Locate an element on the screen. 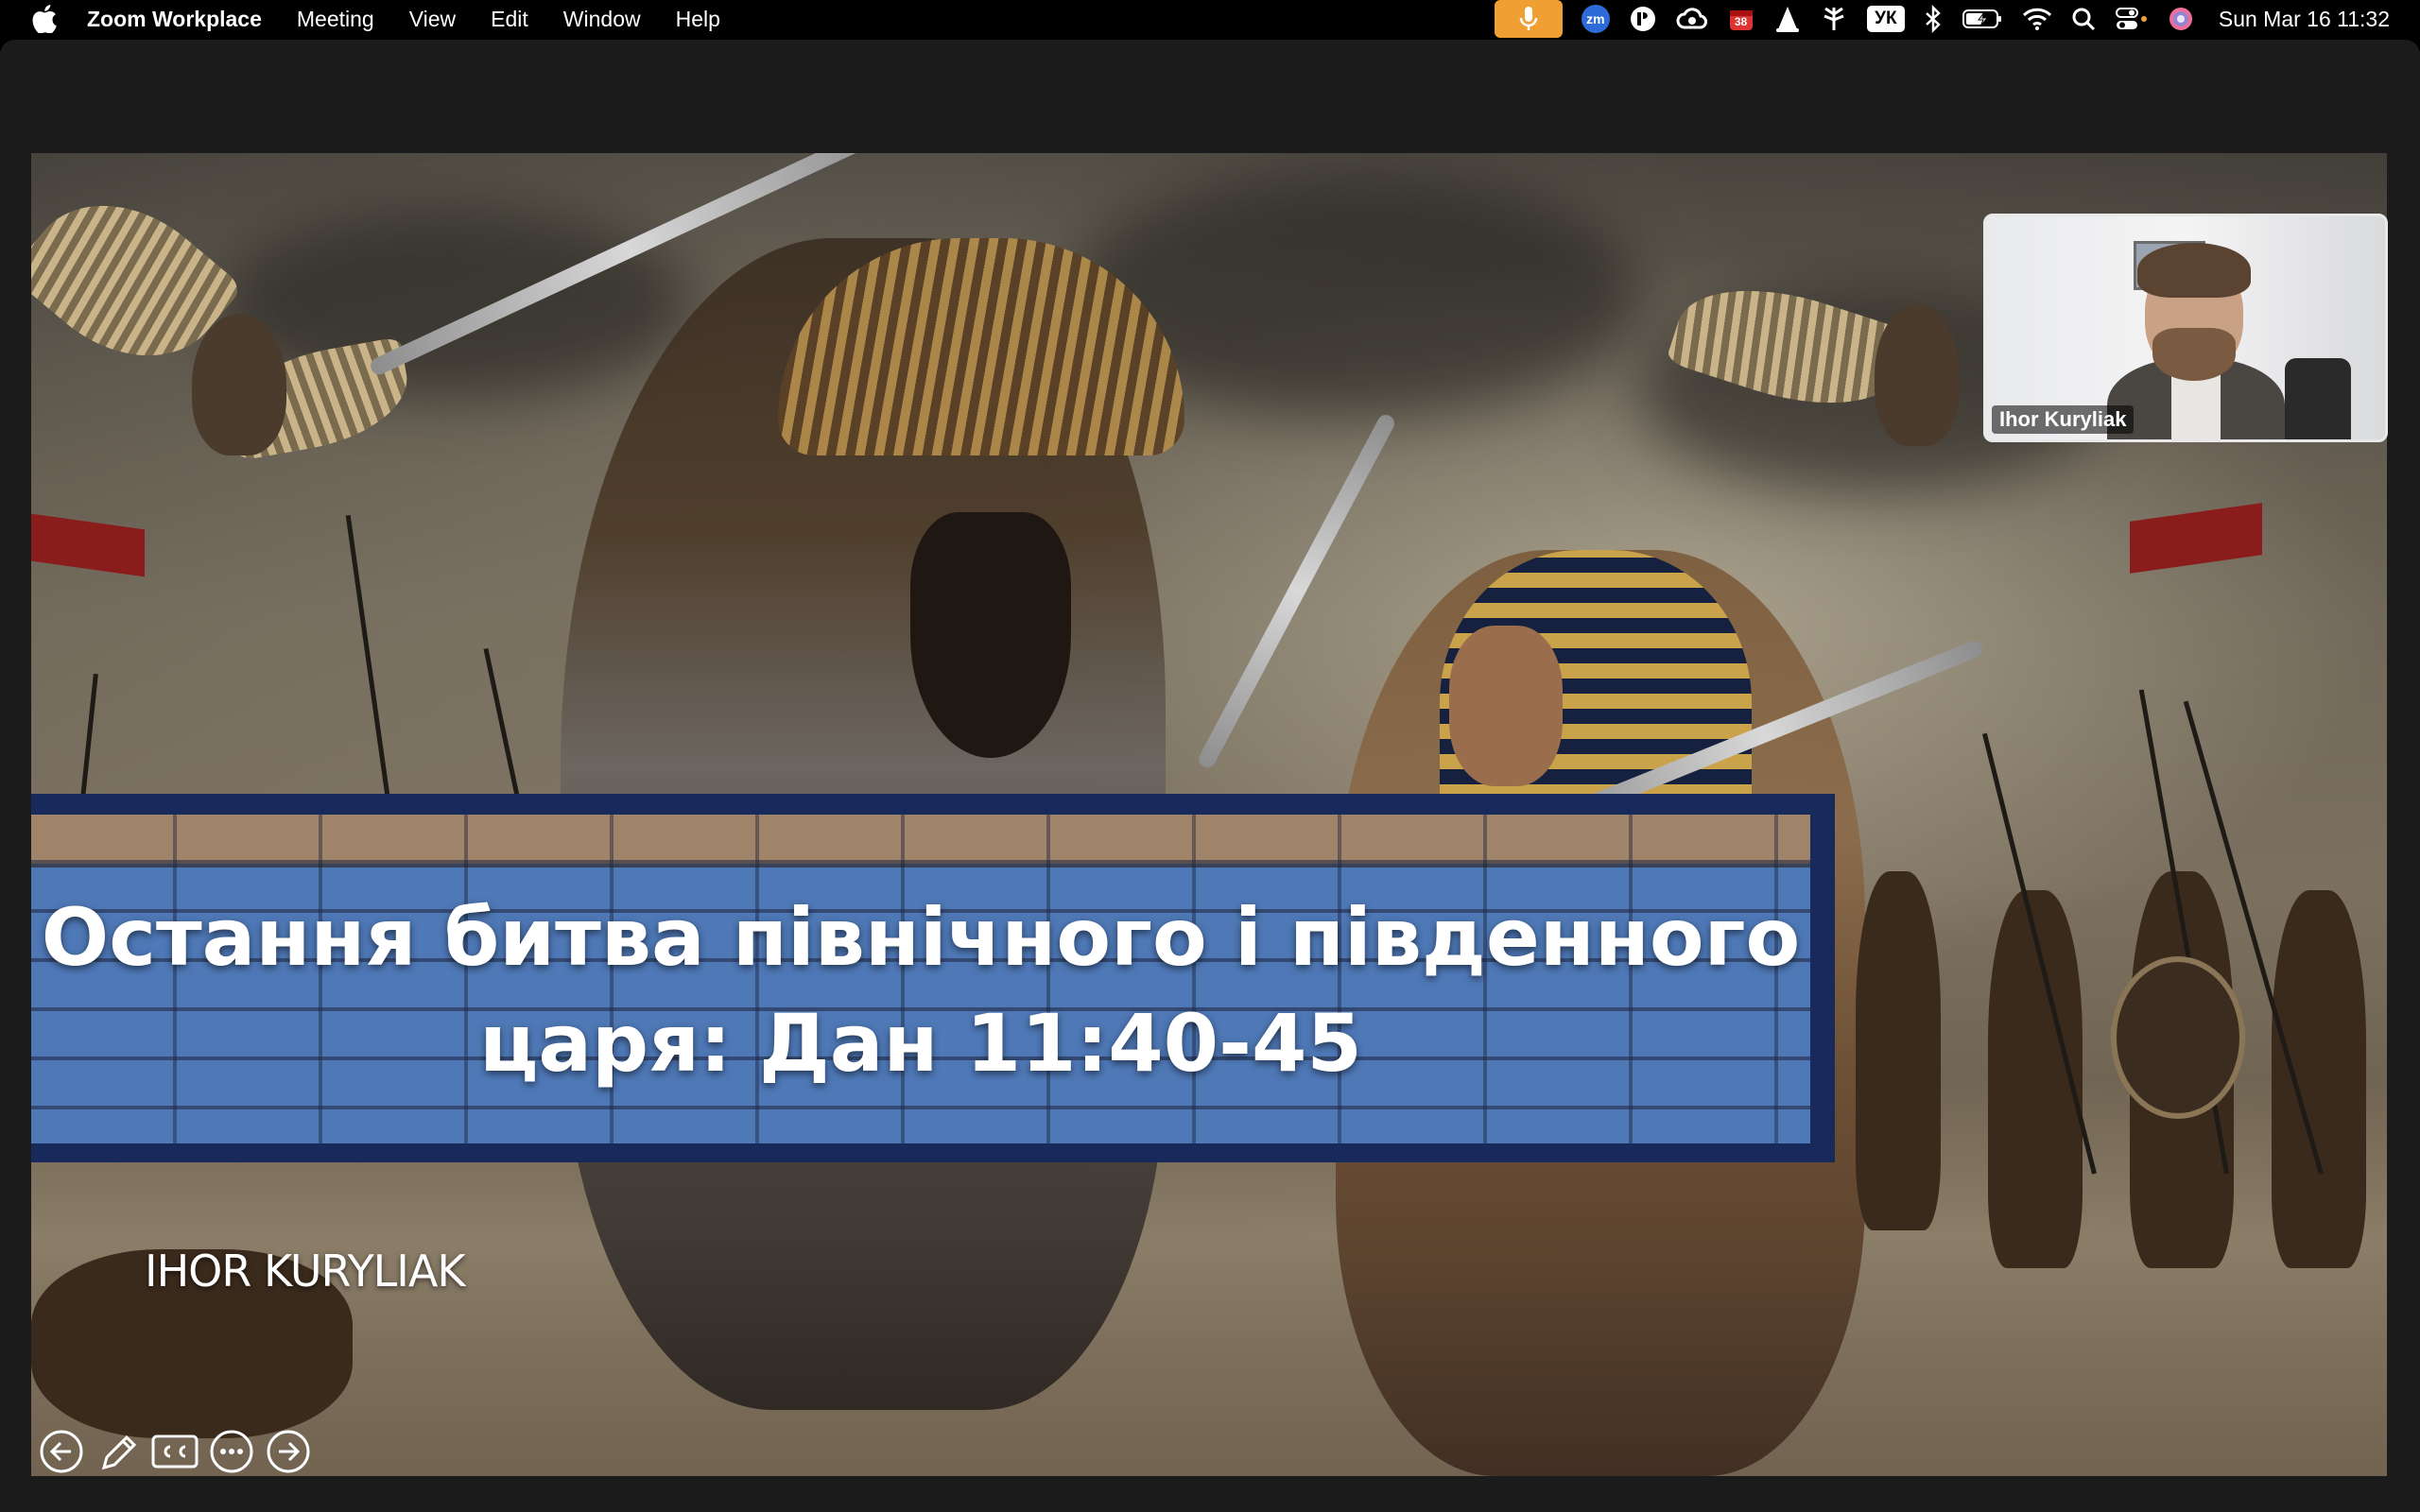 The width and height of the screenshot is (2420, 1512). app-name-menu: Zoom Workplace is located at coordinates (174, 19).